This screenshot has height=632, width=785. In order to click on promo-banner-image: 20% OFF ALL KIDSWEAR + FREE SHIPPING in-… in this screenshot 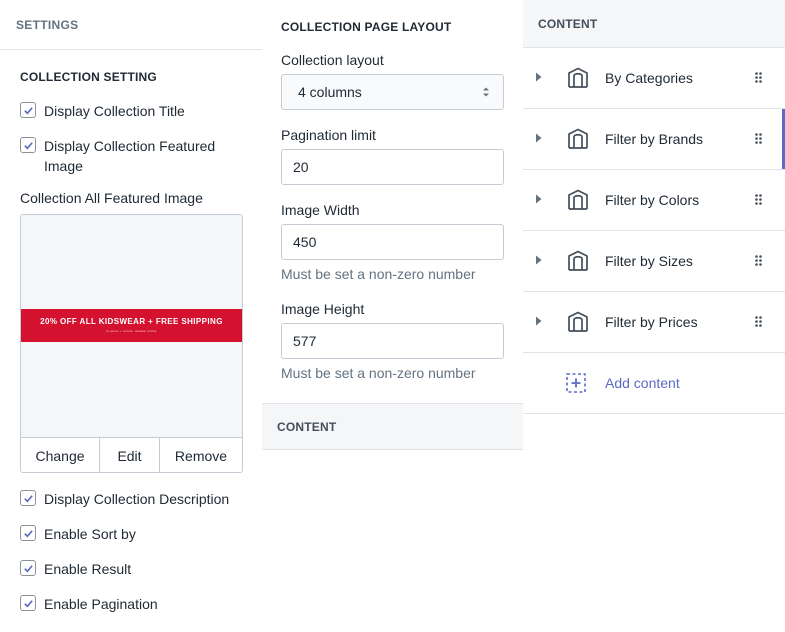, I will do `click(131, 325)`.